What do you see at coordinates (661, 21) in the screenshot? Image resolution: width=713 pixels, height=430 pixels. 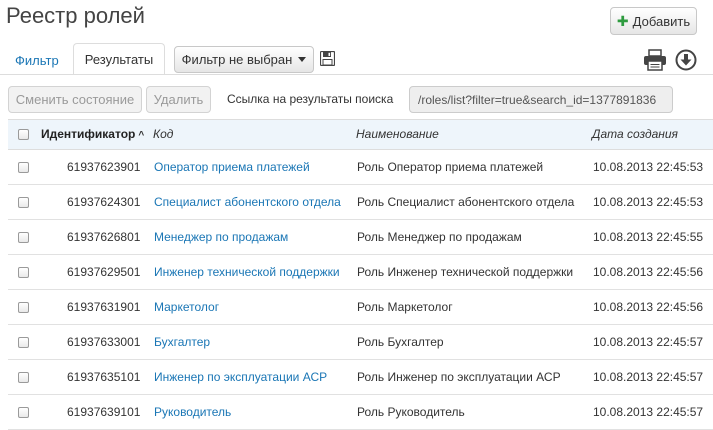 I see `add-button-label: Добавить` at bounding box center [661, 21].